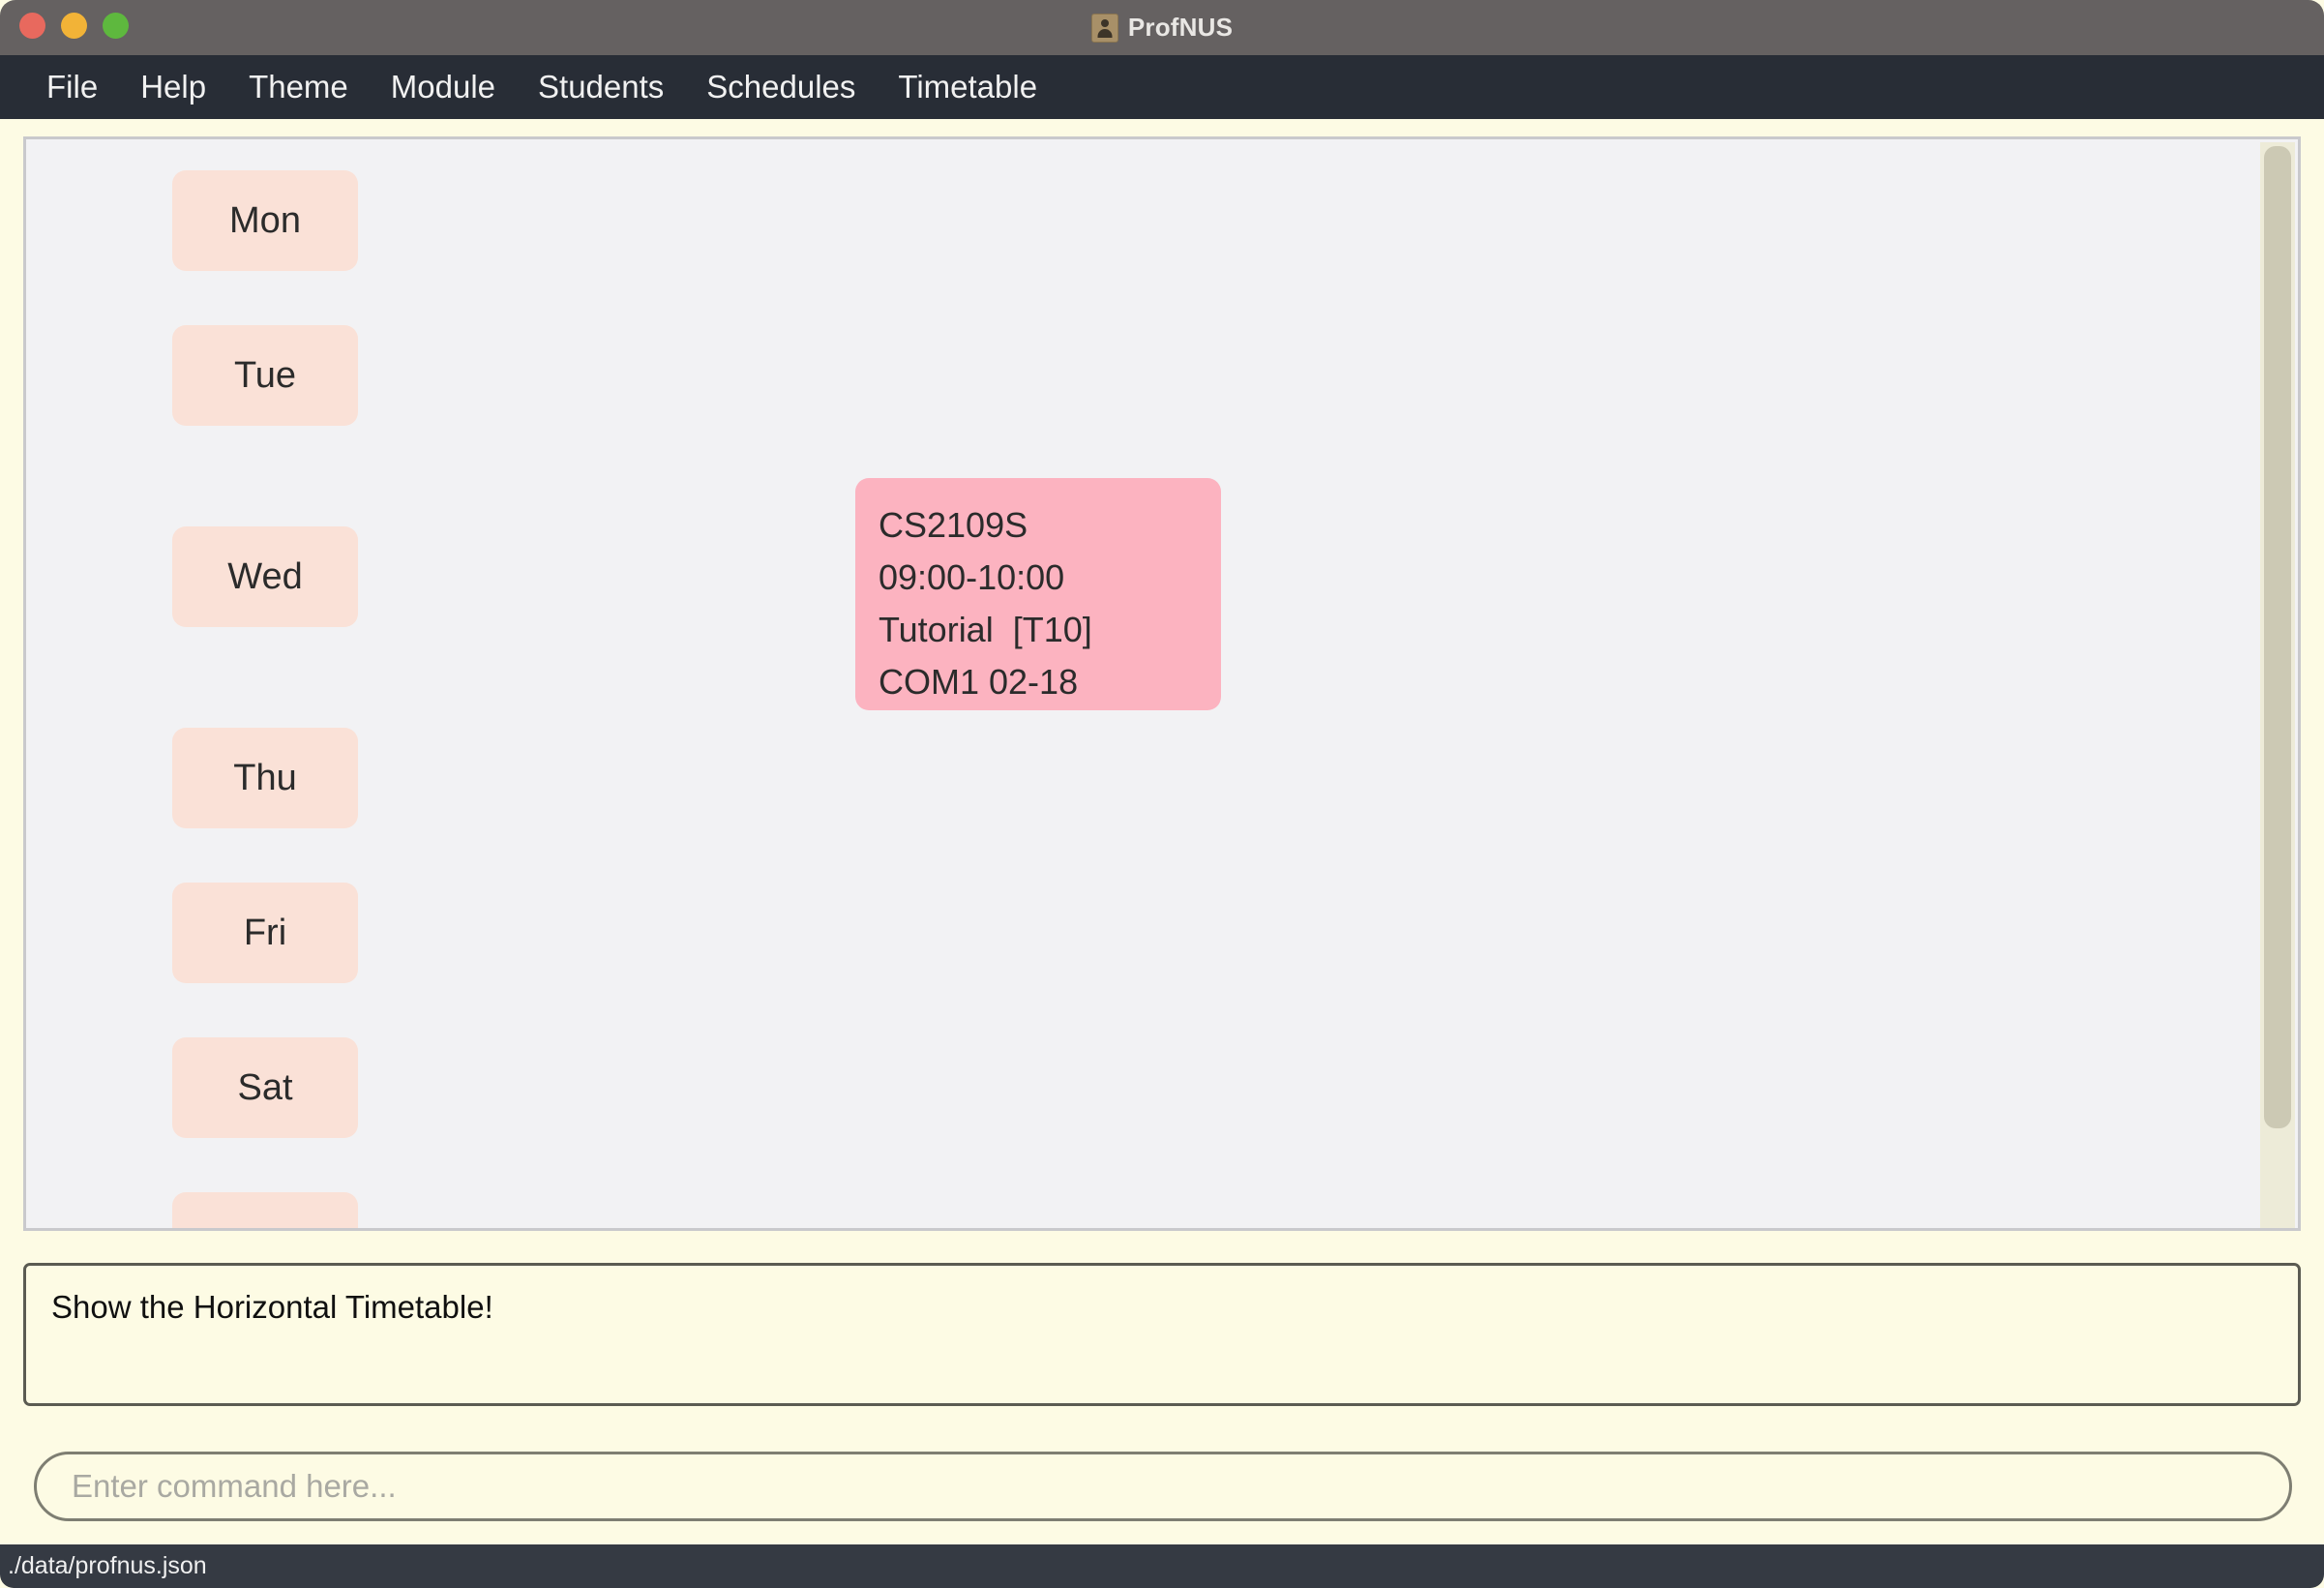  I want to click on day-chip-label: Wed, so click(265, 576).